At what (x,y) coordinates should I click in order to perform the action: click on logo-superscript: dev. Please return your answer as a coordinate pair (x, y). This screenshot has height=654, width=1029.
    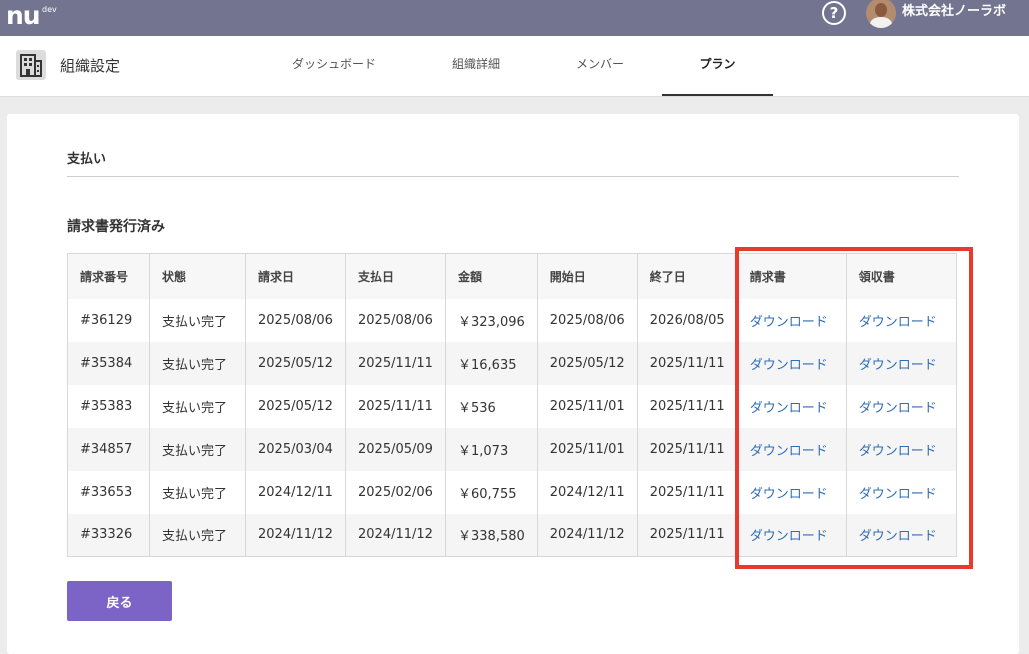
    Looking at the image, I should click on (49, 9).